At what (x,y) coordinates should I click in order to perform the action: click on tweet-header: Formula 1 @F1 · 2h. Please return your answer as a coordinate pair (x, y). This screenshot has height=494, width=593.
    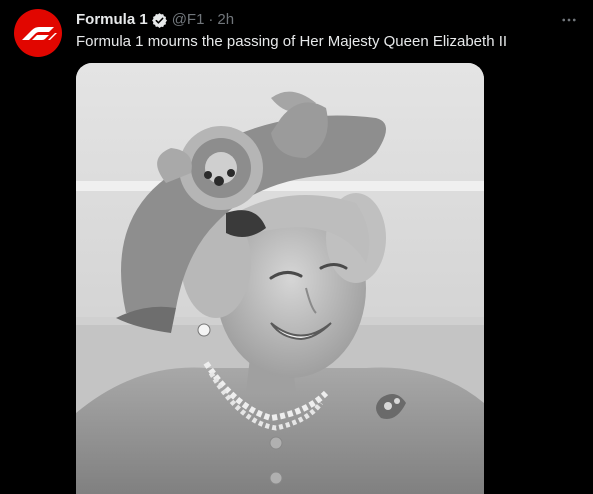
    Looking at the image, I should click on (155, 20).